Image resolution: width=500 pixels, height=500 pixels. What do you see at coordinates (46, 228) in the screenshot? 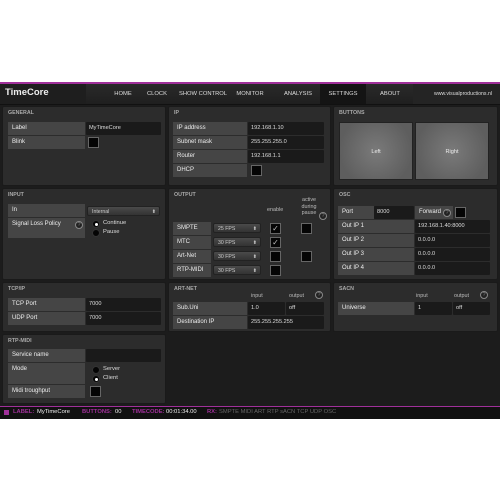
I see `signal-loss-policy-label: Signal Loss Policy` at bounding box center [46, 228].